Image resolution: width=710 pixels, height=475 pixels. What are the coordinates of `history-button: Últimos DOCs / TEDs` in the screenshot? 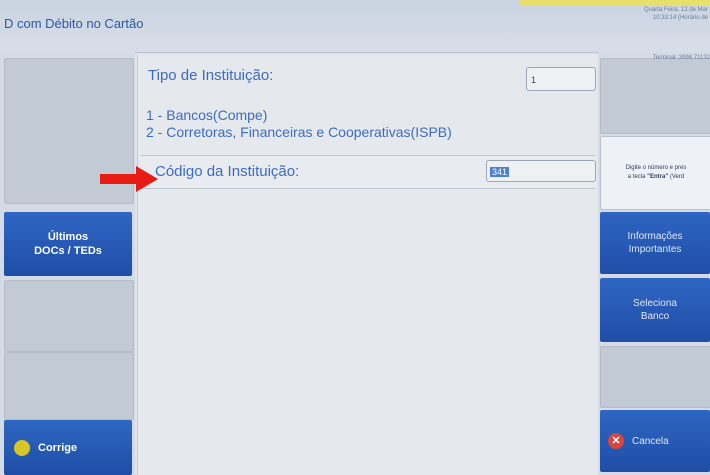 It's located at (68, 244).